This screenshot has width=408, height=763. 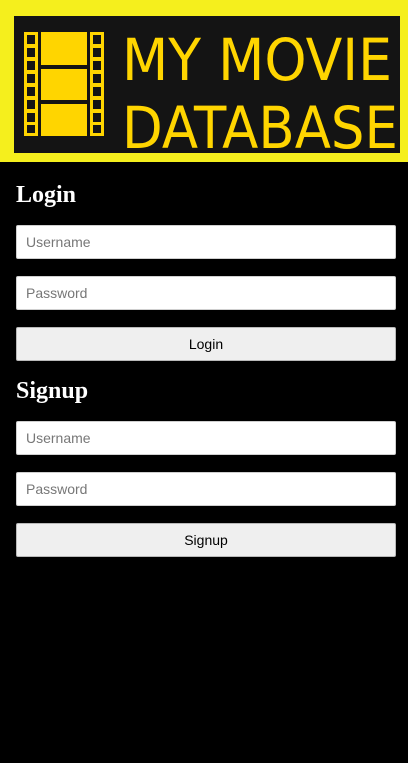 What do you see at coordinates (52, 391) in the screenshot?
I see `signup-title: Signup` at bounding box center [52, 391].